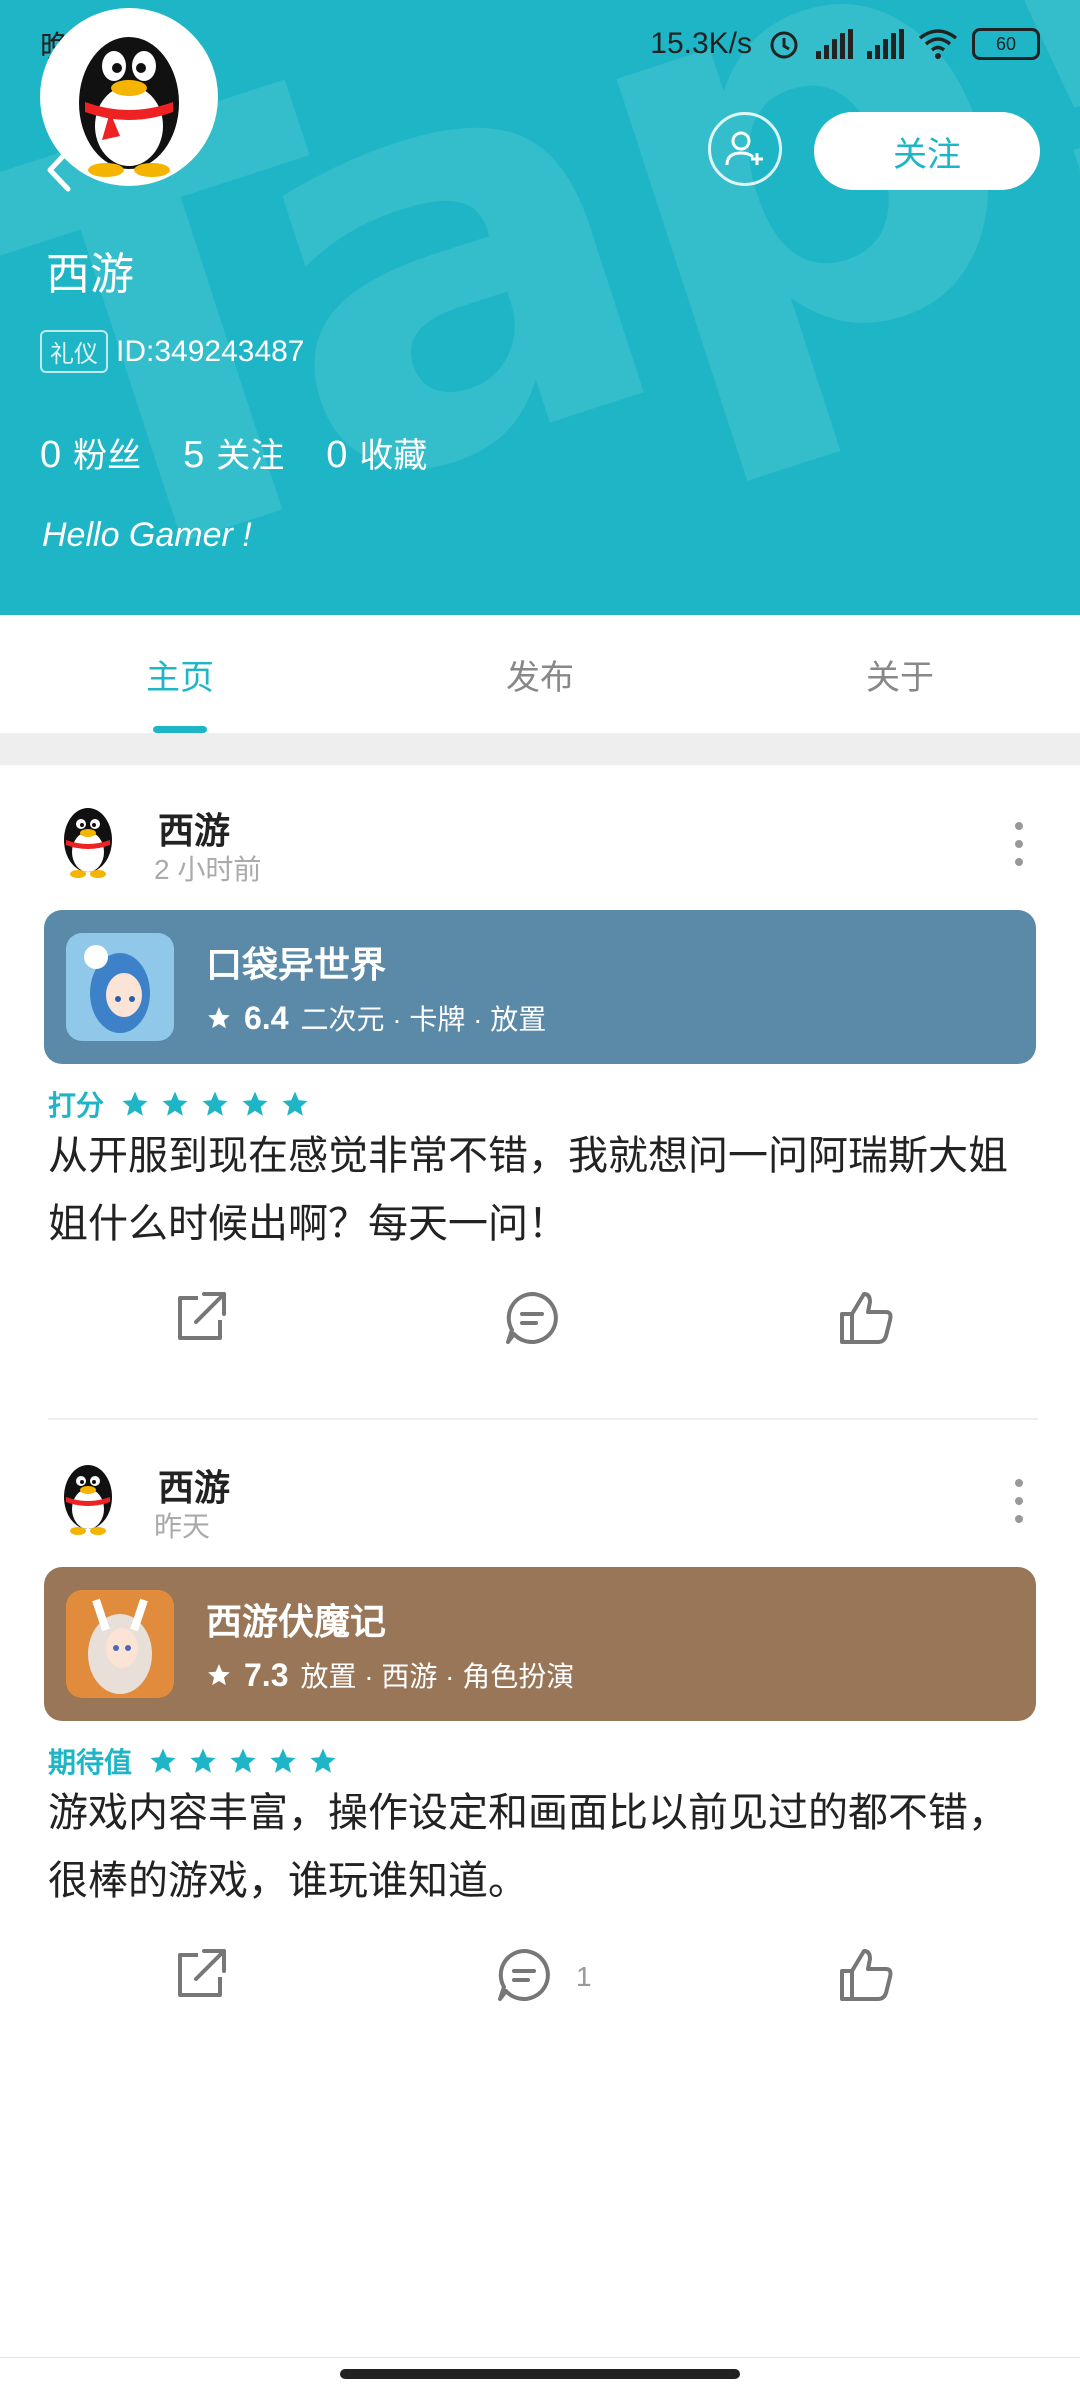 Image resolution: width=1080 pixels, height=2400 pixels. Describe the element at coordinates (834, 44) in the screenshot. I see `signal-icon` at that location.